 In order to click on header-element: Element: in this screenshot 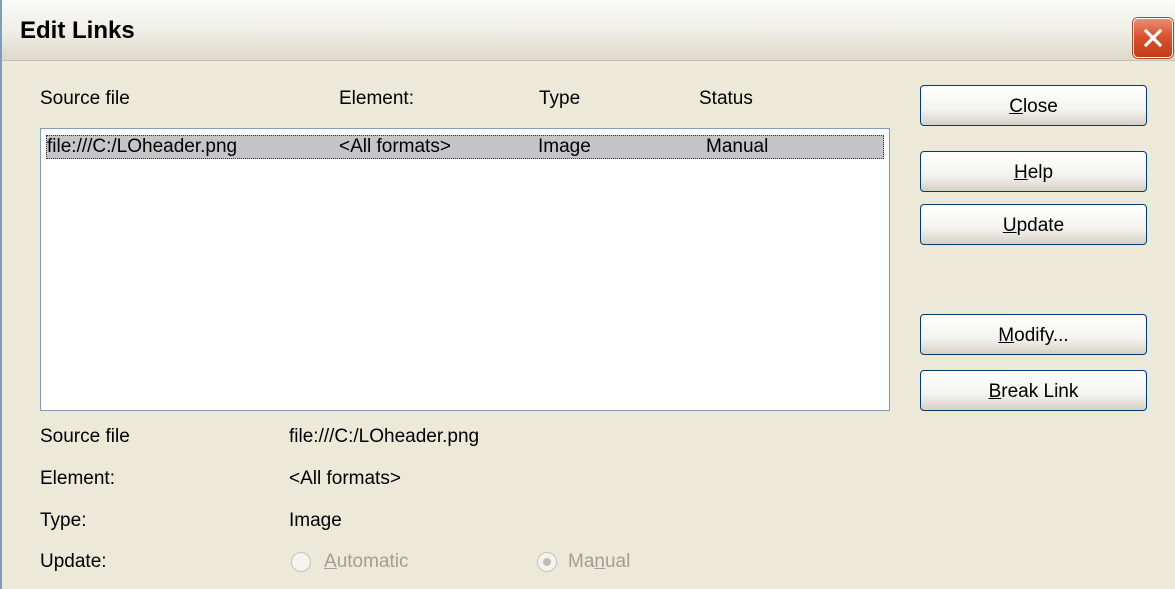, I will do `click(376, 99)`.